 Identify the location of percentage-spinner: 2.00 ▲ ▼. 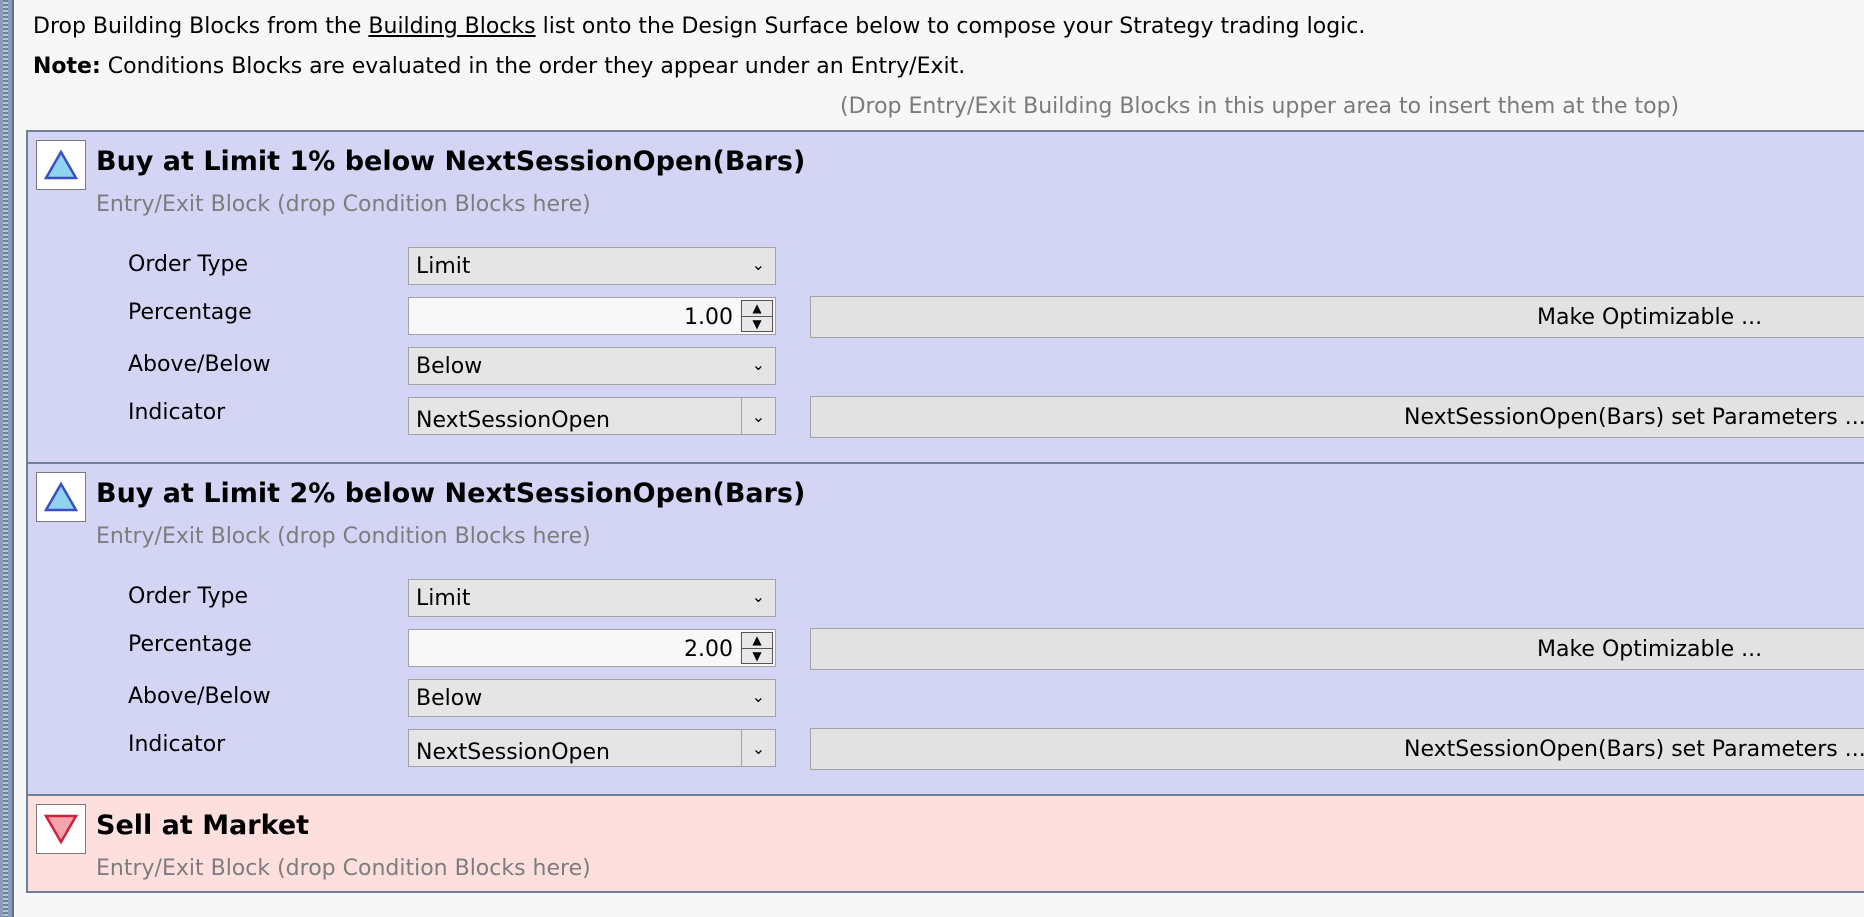
(592, 648).